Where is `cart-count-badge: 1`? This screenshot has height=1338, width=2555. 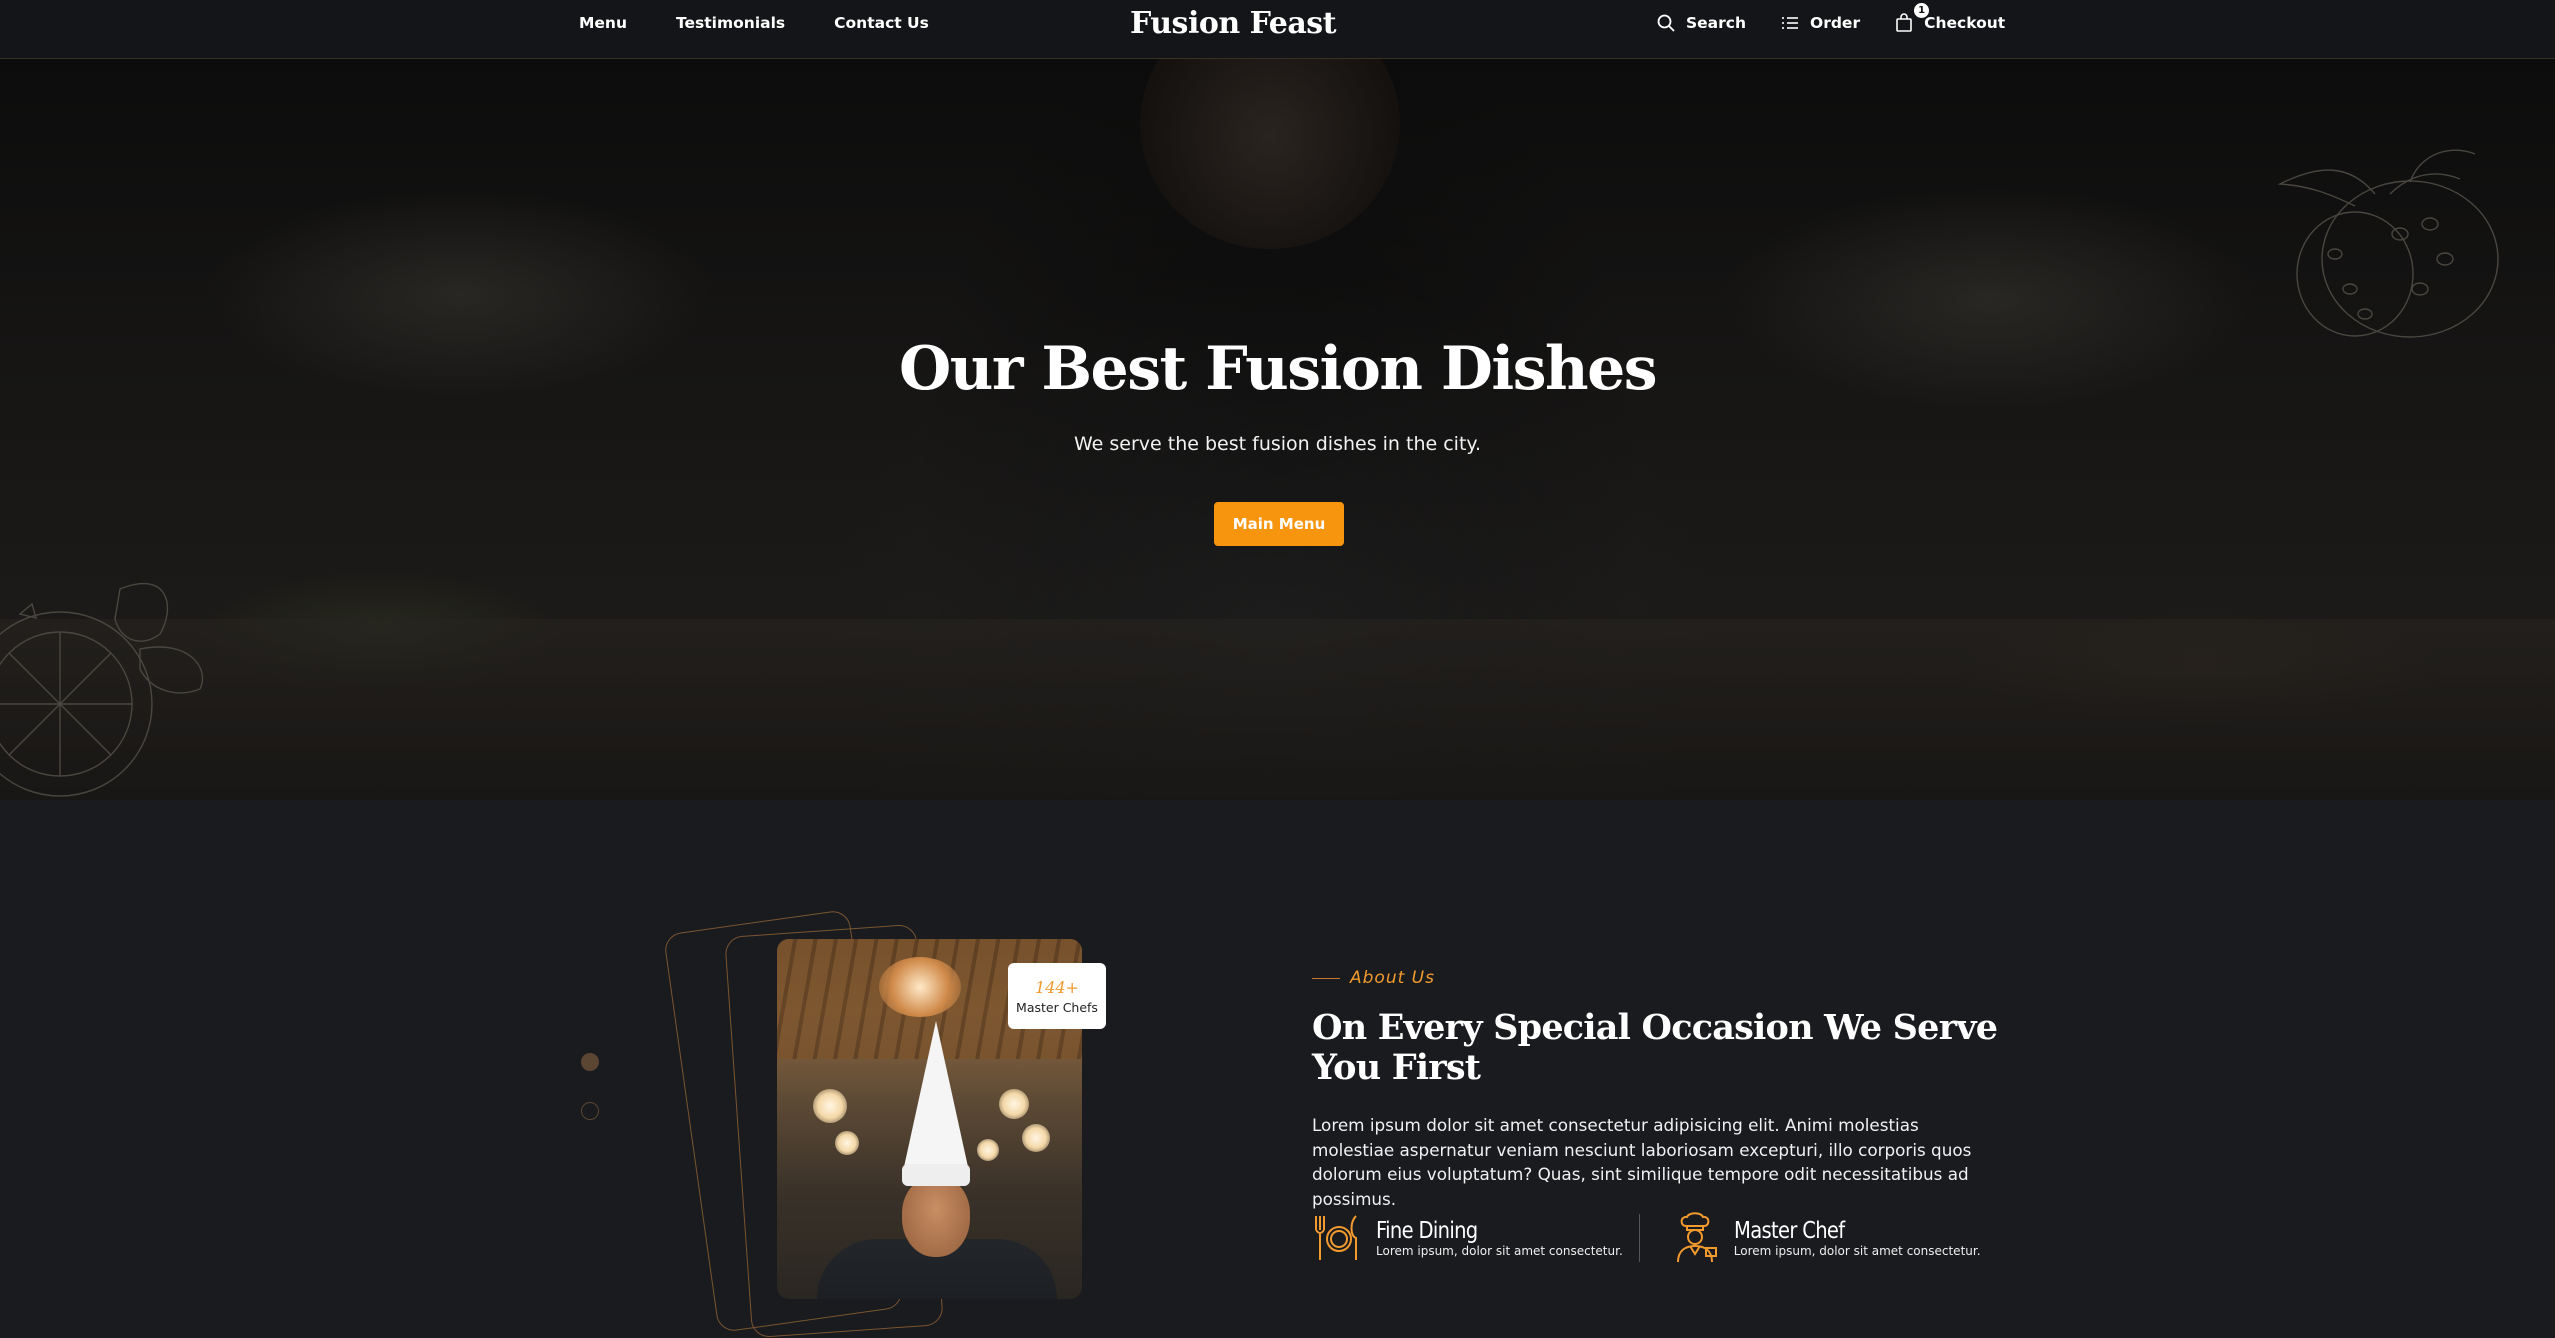 cart-count-badge: 1 is located at coordinates (1922, 10).